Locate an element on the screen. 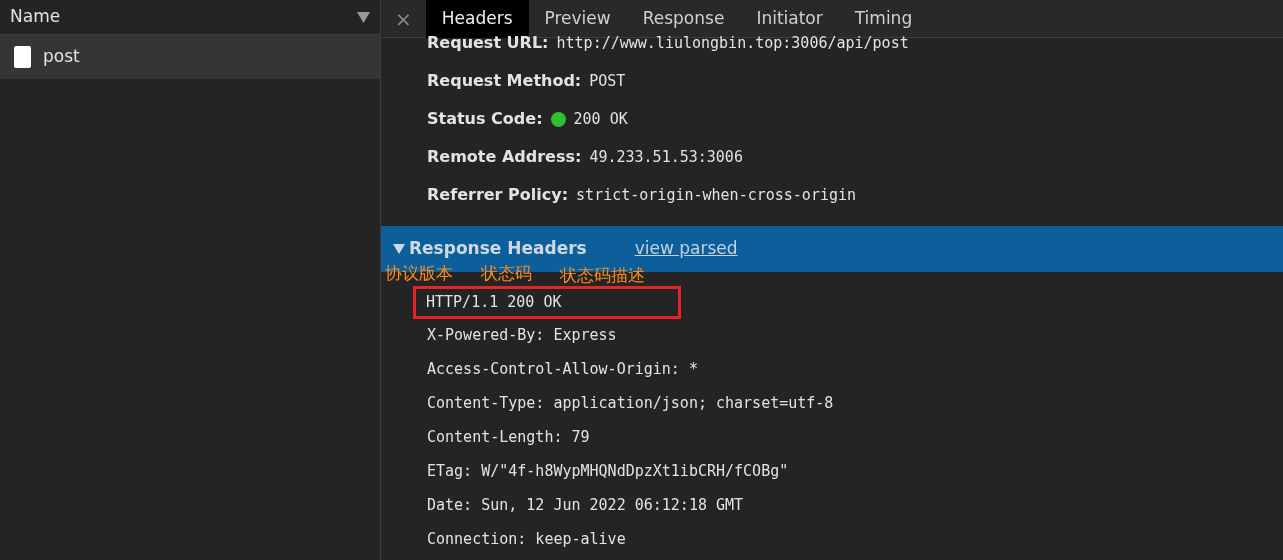  header-line: Date: Sun, 12 Jun 2022 06:12:18 GMT is located at coordinates (585, 506).